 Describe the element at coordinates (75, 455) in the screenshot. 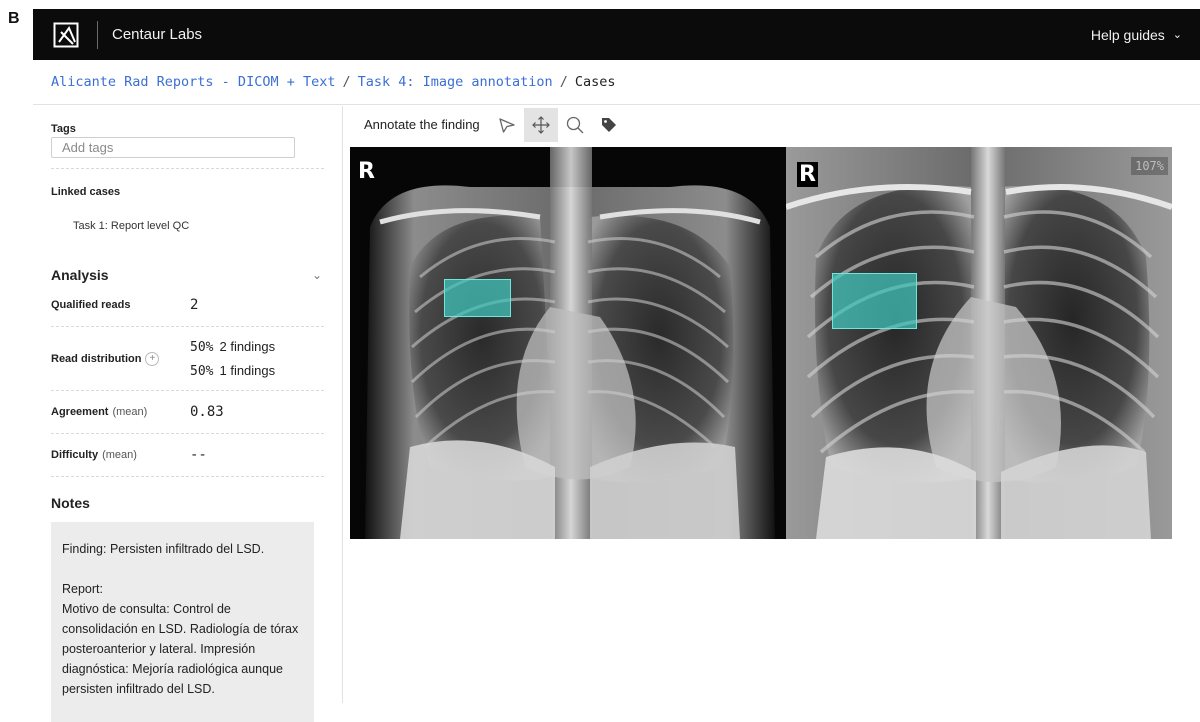

I see `difficulty-label: Difficulty` at that location.